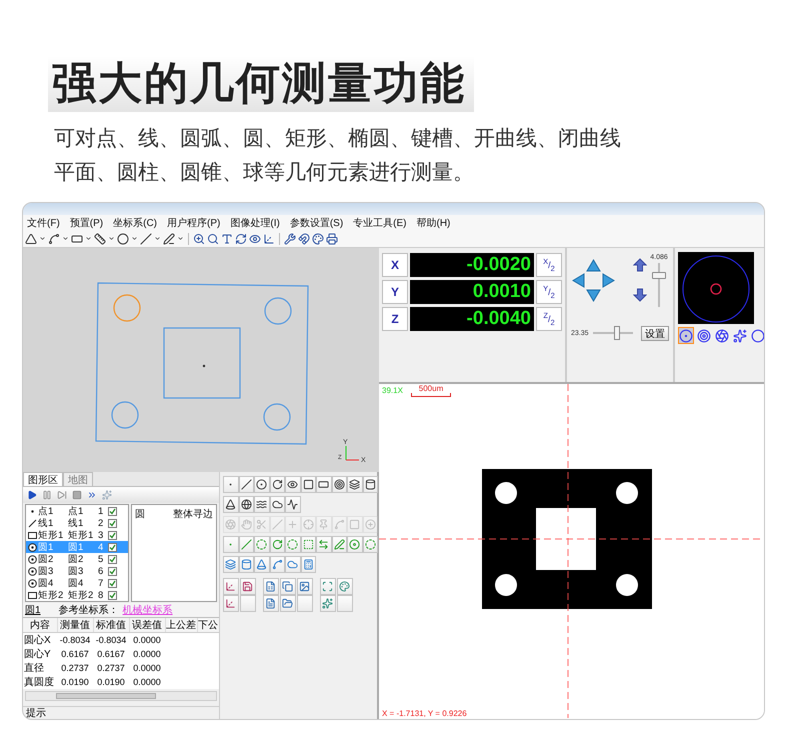 The width and height of the screenshot is (790, 731). What do you see at coordinates (51, 535) in the screenshot?
I see `element-name: 矩形1` at bounding box center [51, 535].